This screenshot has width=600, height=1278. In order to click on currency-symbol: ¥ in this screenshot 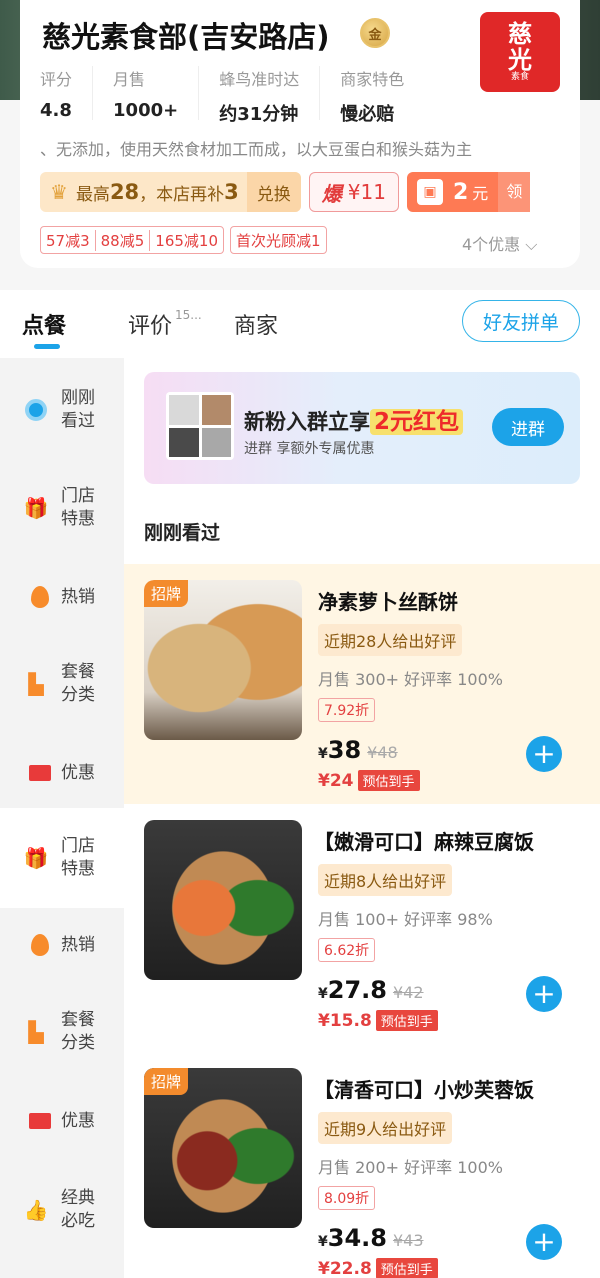, I will do `click(323, 994)`.